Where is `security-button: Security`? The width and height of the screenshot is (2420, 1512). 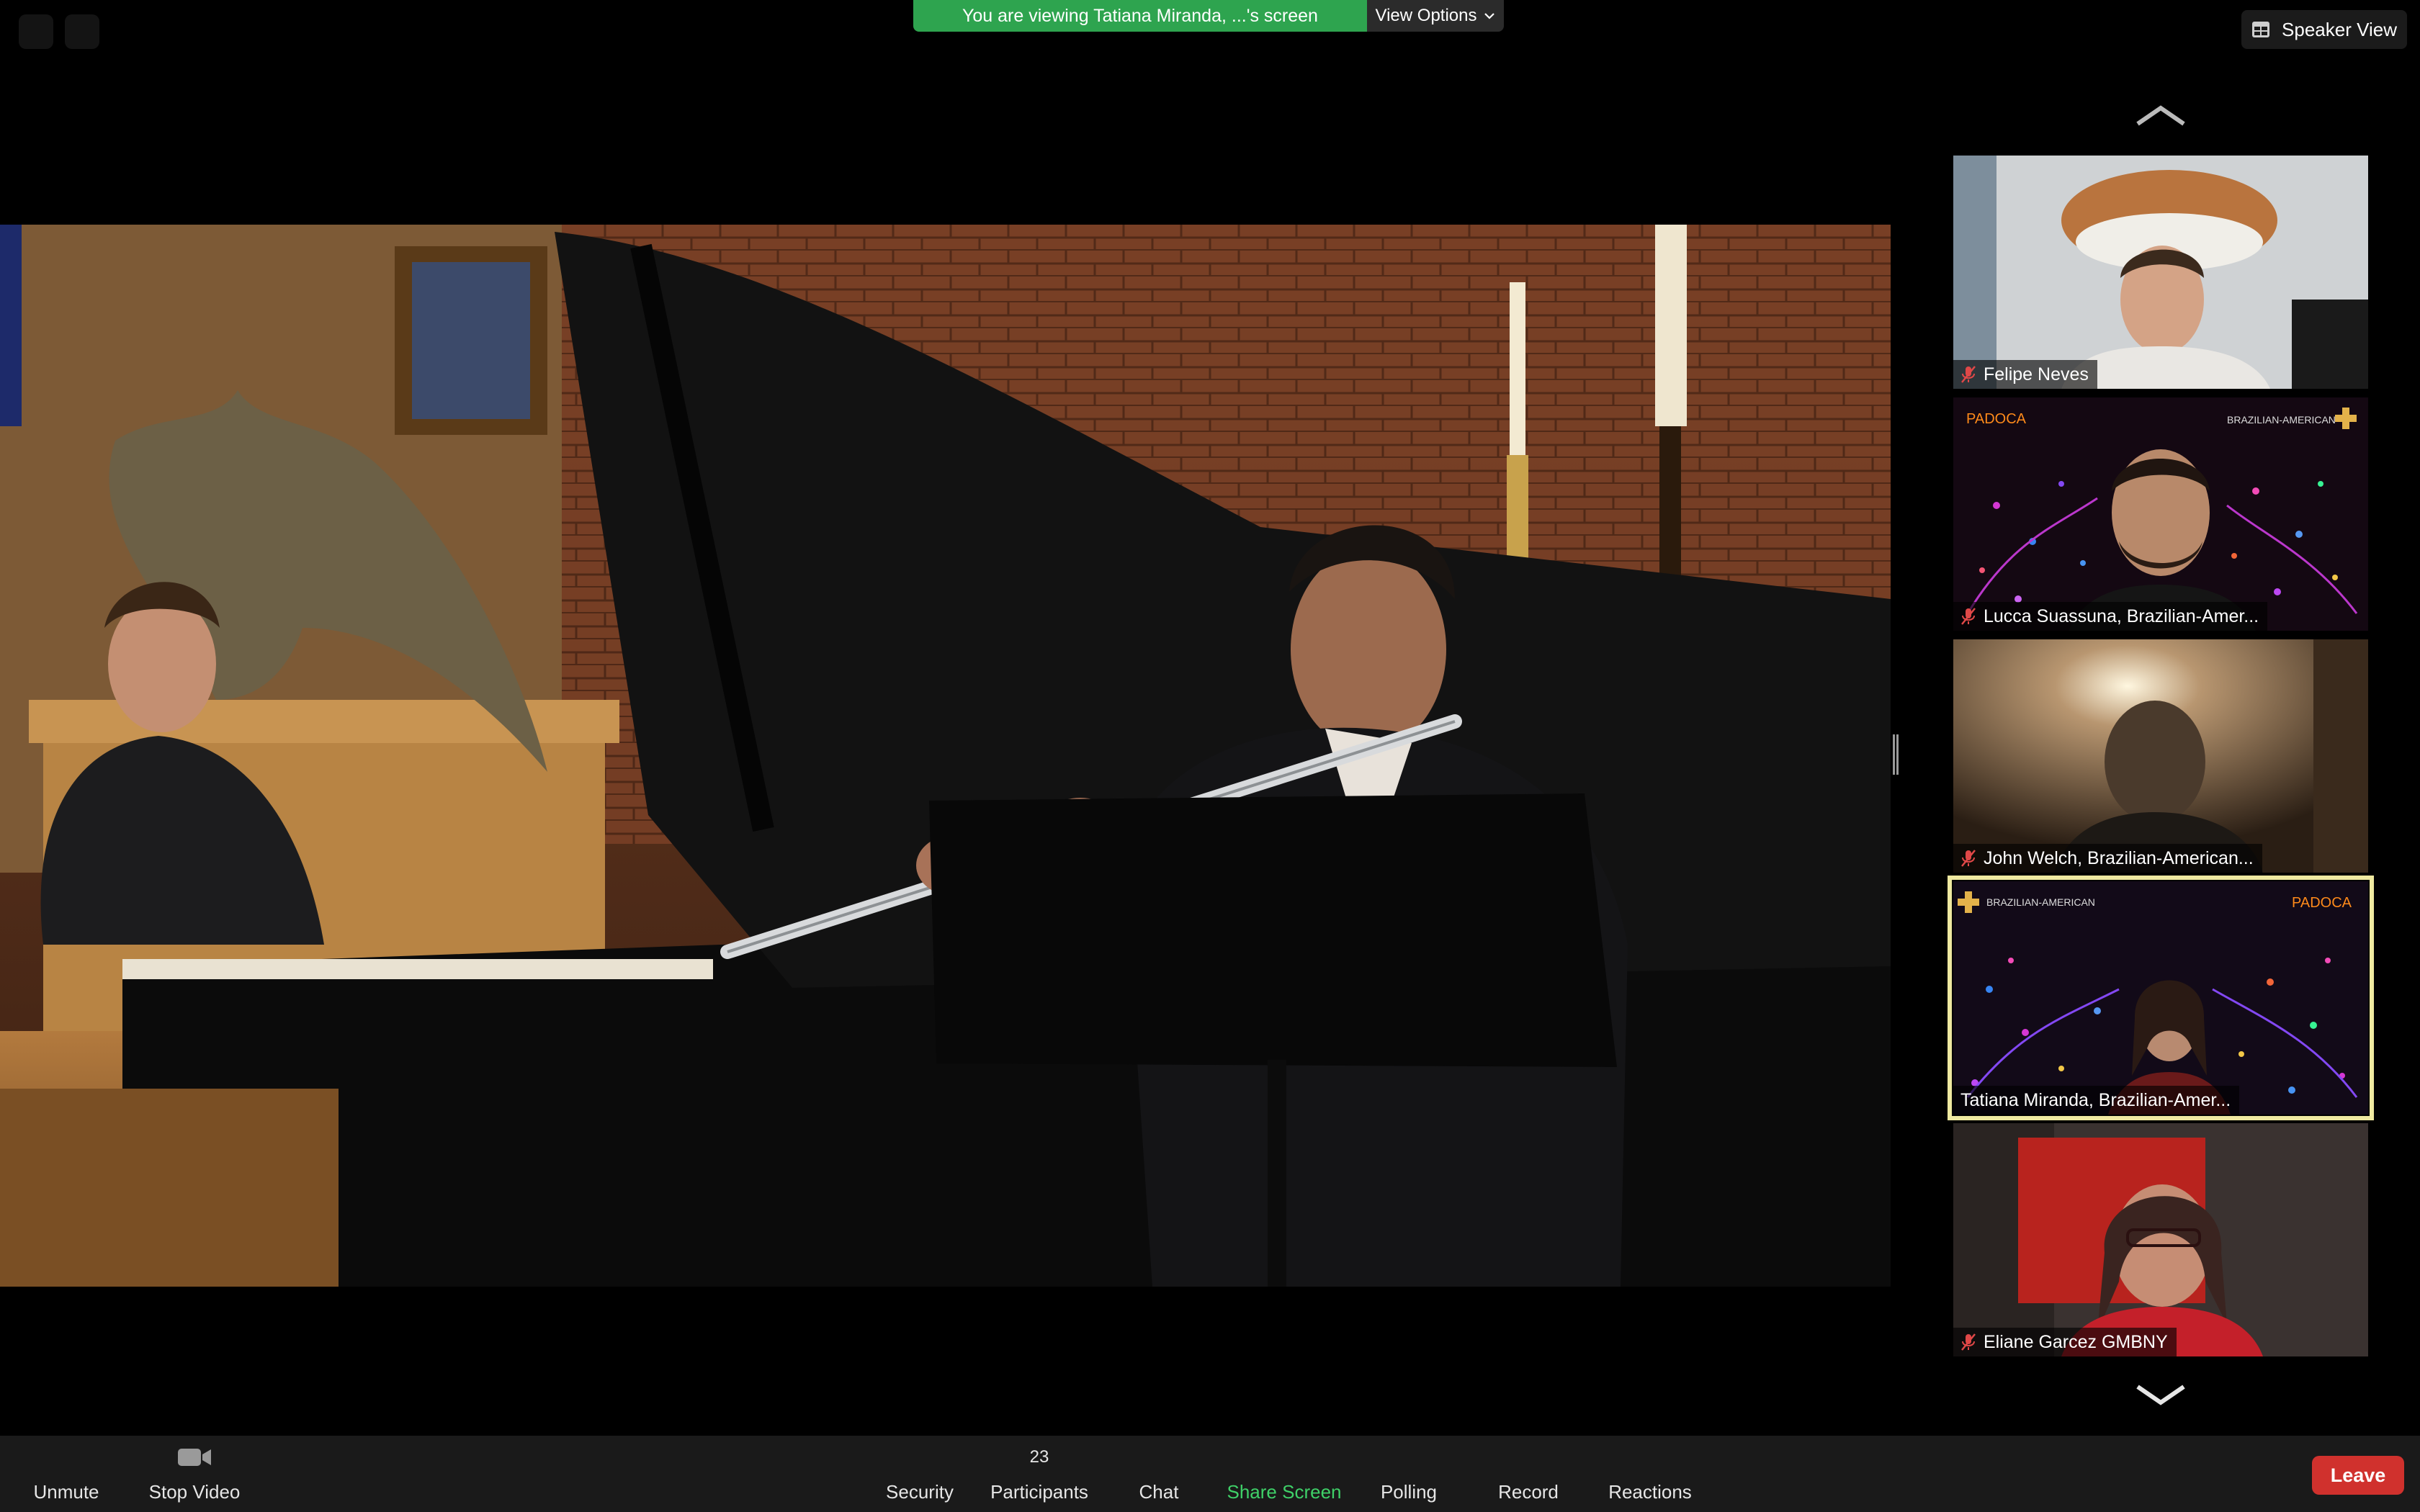
security-button: Security is located at coordinates (920, 1474).